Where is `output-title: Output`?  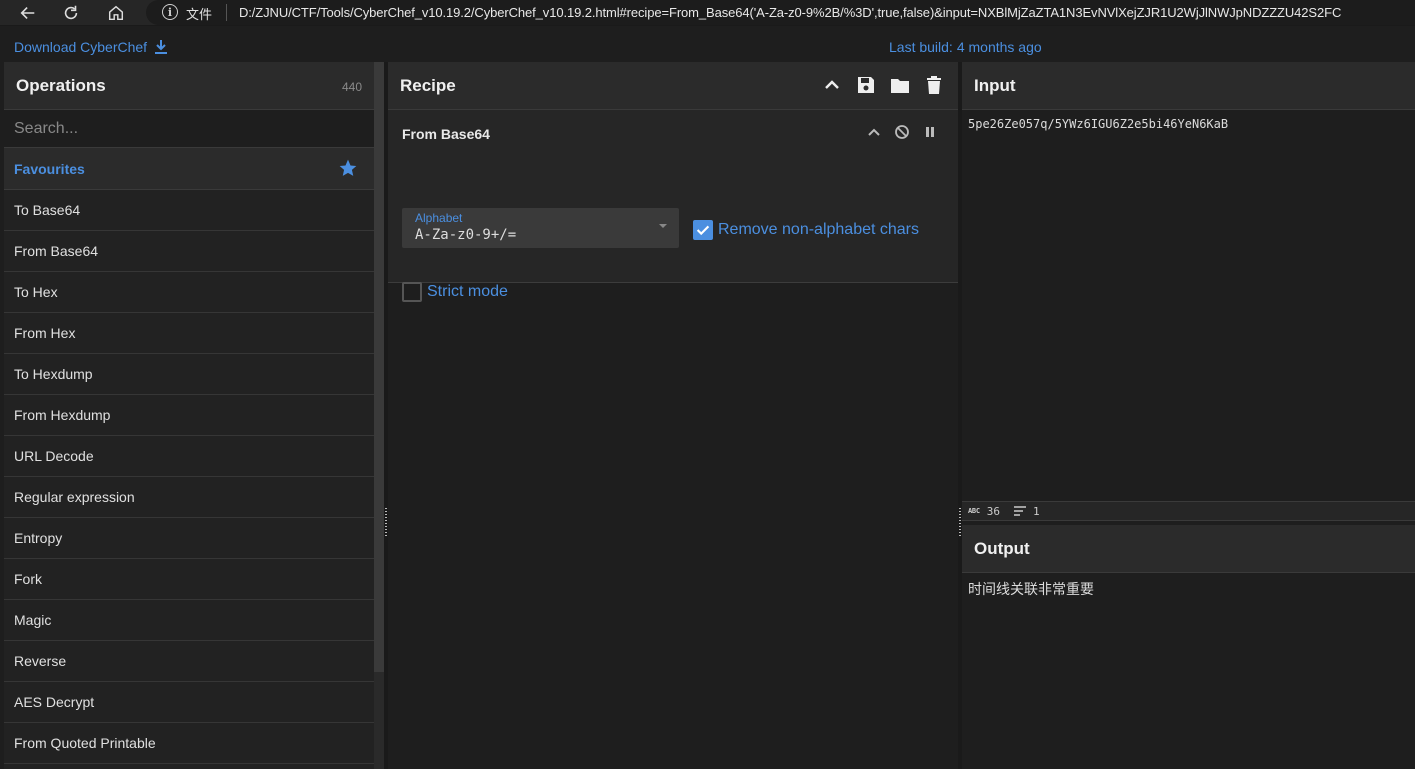
output-title: Output is located at coordinates (1002, 548).